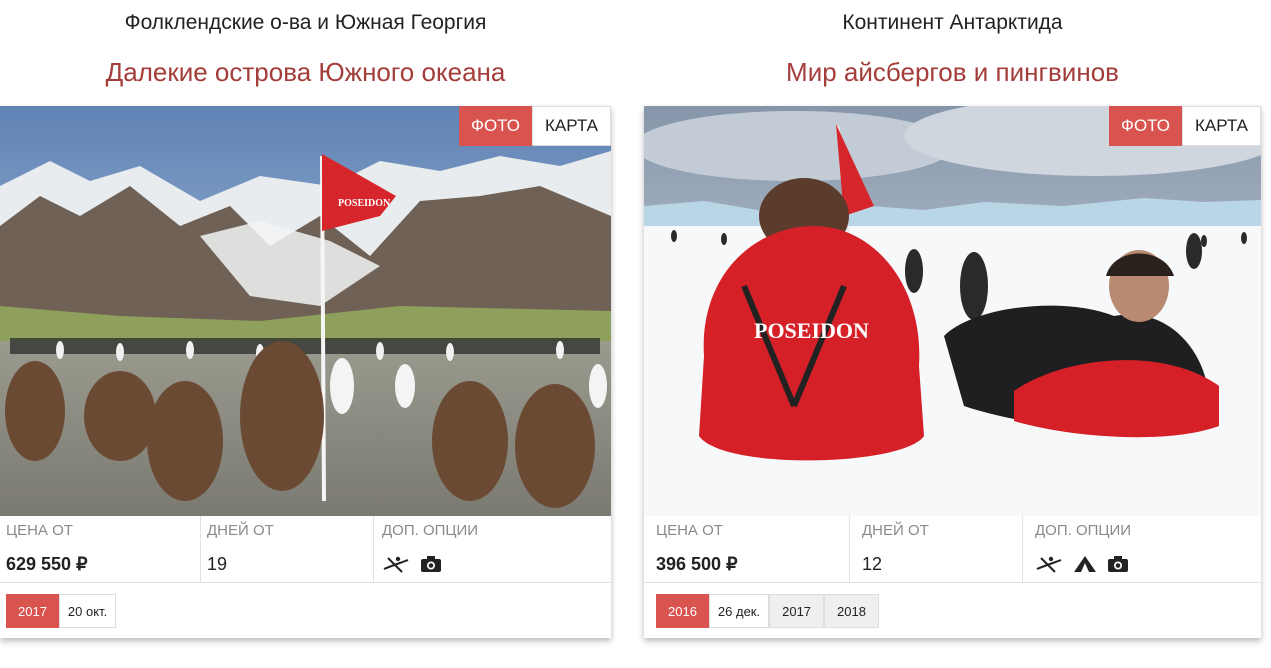 Image resolution: width=1271 pixels, height=668 pixels. I want to click on tour-info-row: ЦЕНА ОТ 396 500 ₽ ДНЕЙ ОТ 12 ДОП. ОПЦИИ, so click(952, 549).